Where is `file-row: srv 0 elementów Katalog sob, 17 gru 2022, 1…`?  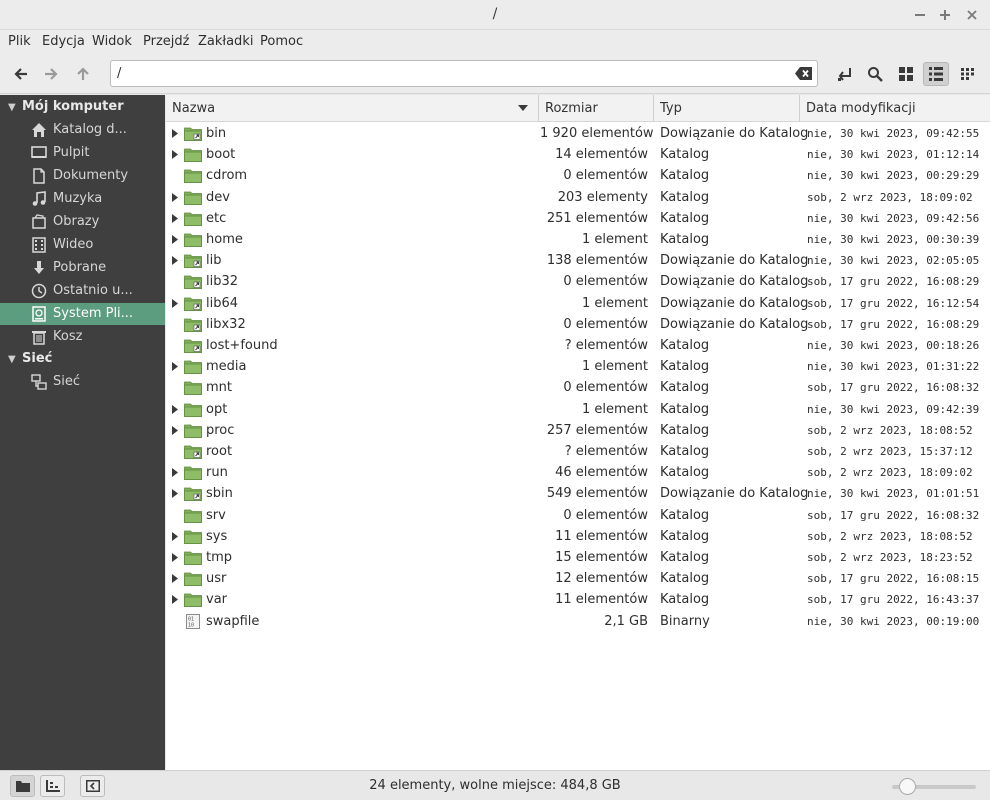
file-row: srv 0 elementów Katalog sob, 17 gru 2022, 1… is located at coordinates (578, 515).